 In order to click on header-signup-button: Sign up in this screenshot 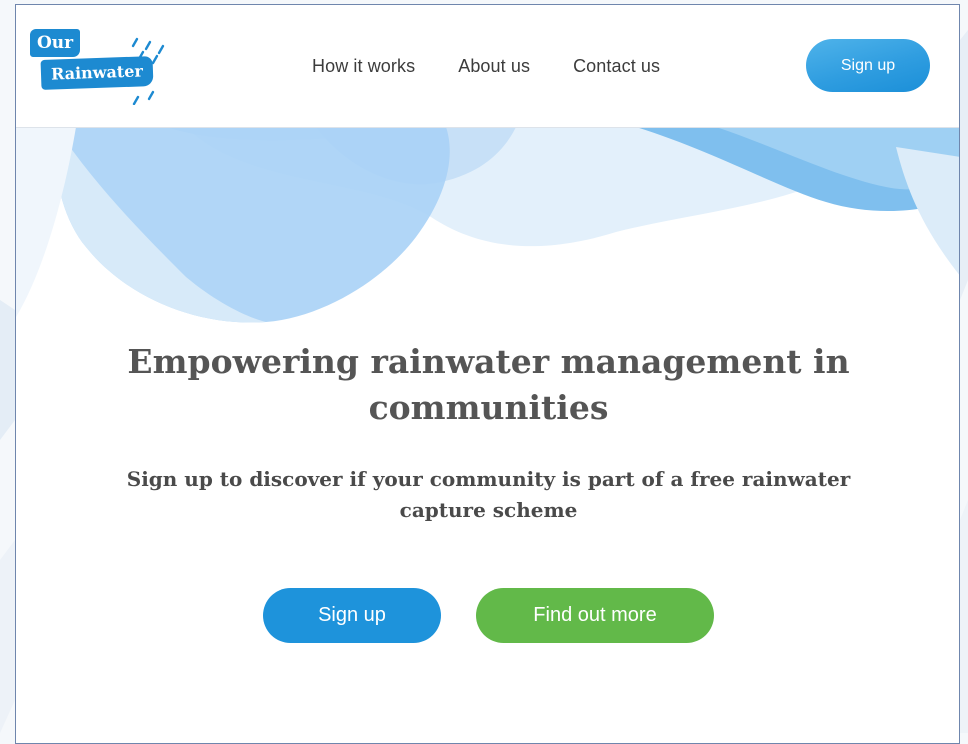, I will do `click(868, 65)`.